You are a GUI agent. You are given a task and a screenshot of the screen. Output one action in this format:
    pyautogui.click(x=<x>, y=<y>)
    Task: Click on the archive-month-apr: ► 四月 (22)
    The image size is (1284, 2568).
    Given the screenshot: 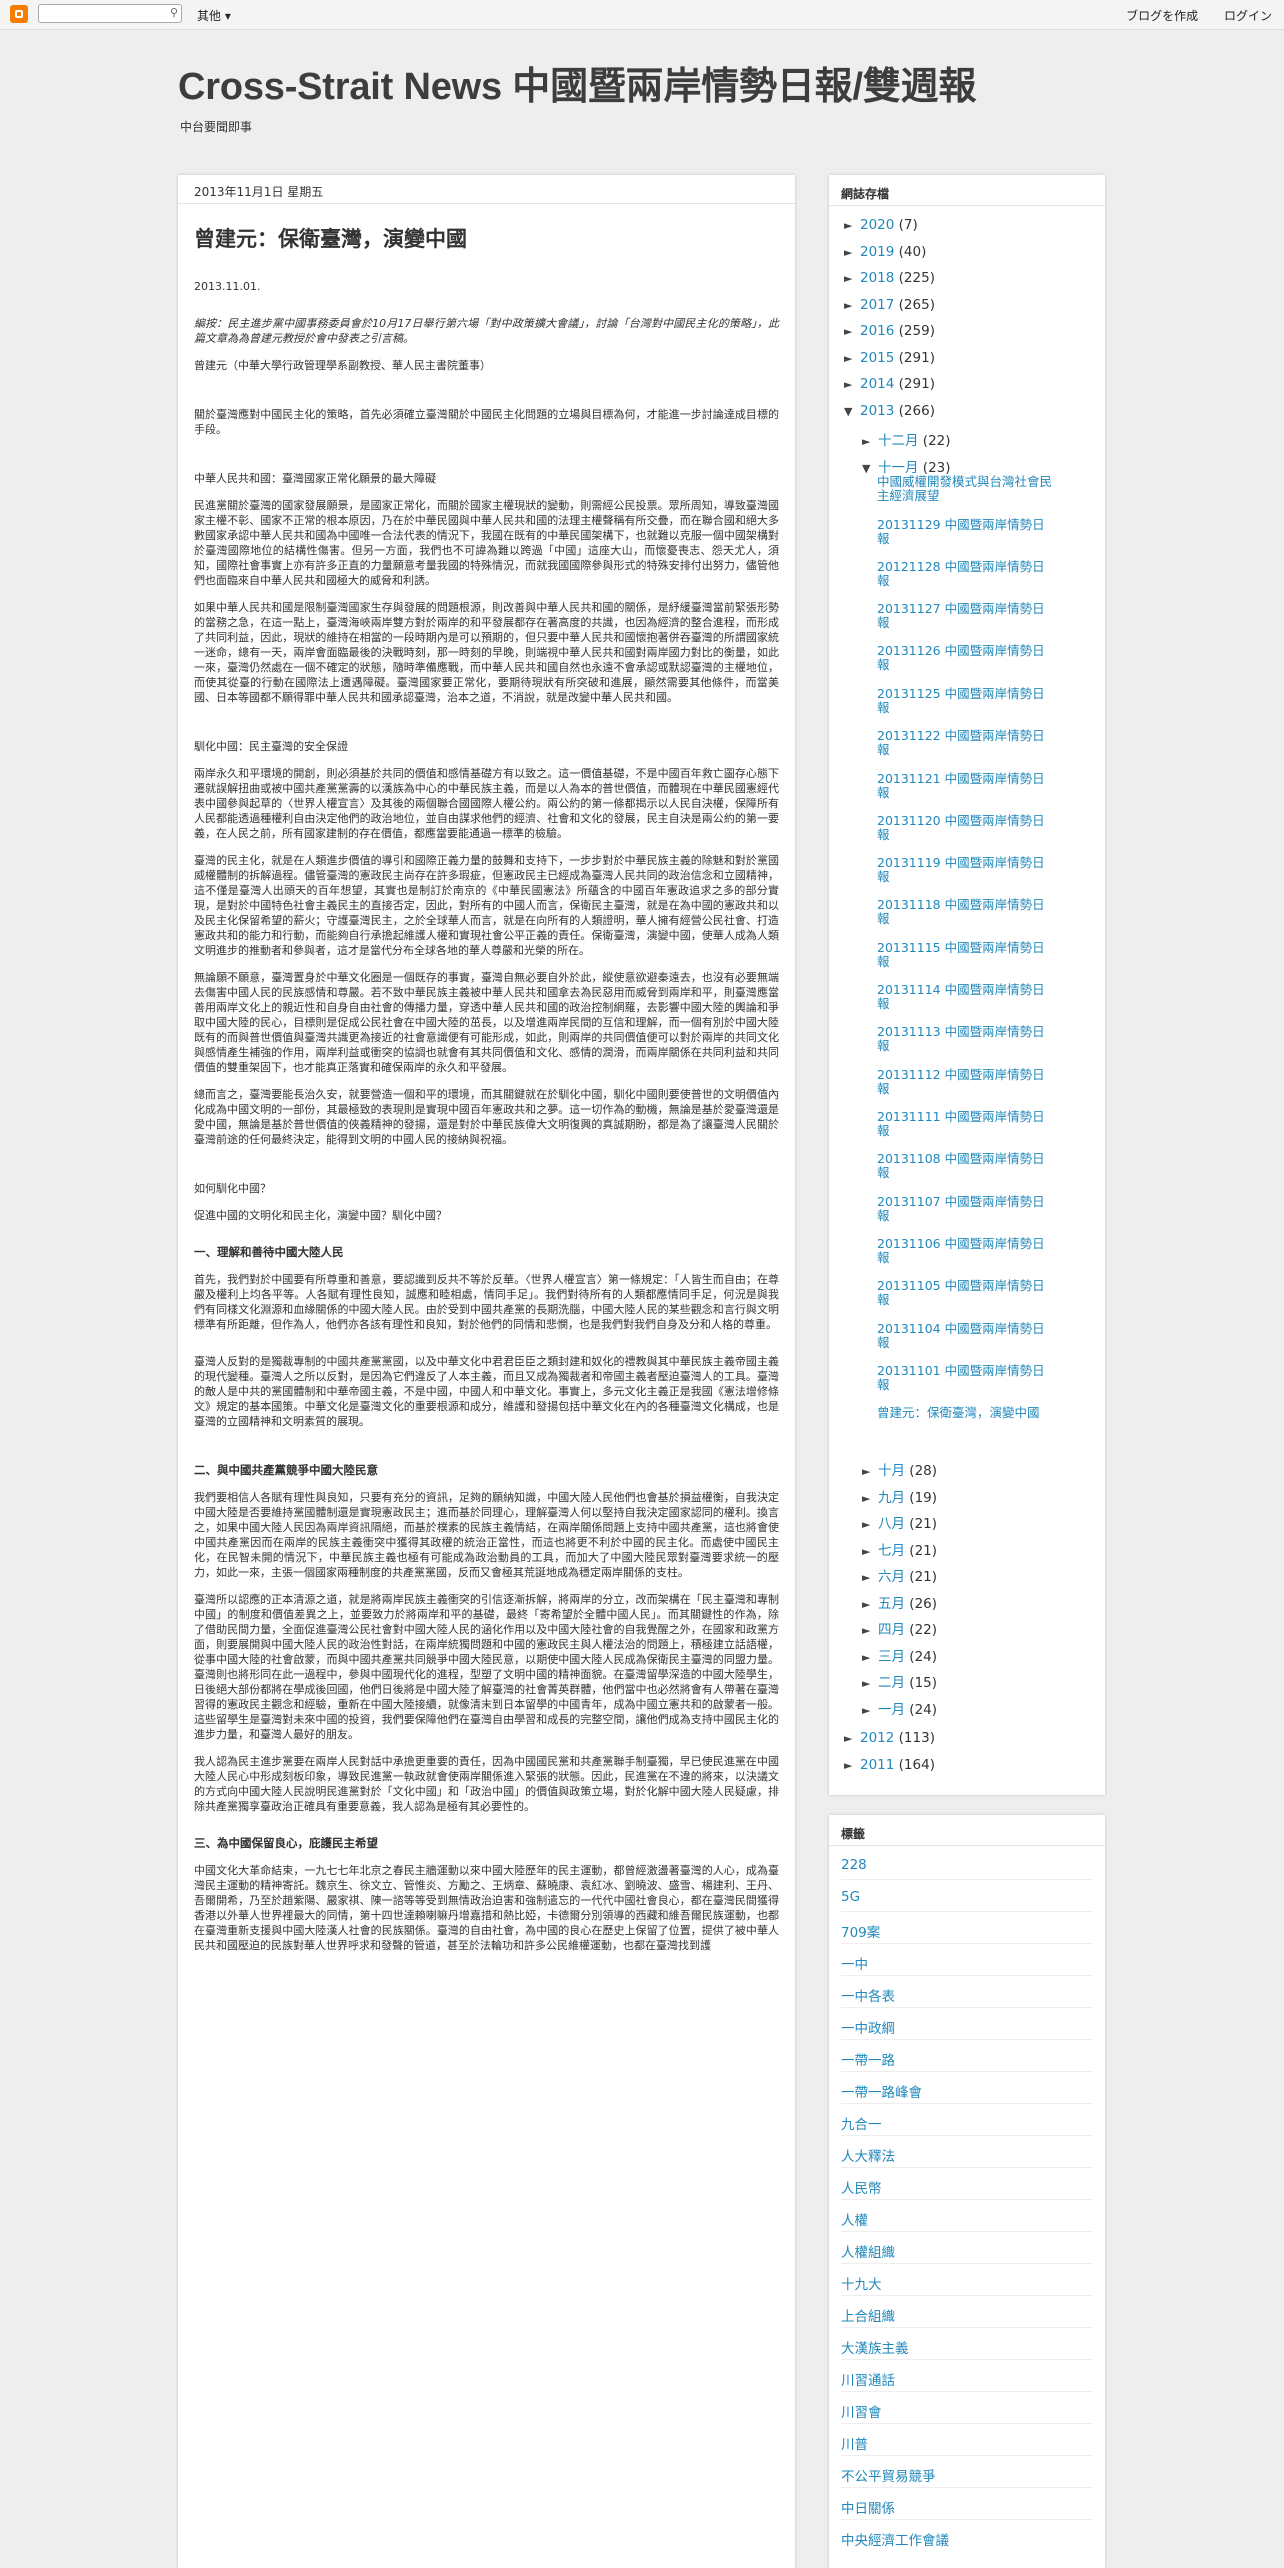 What is the action you would take?
    pyautogui.click(x=899, y=1628)
    